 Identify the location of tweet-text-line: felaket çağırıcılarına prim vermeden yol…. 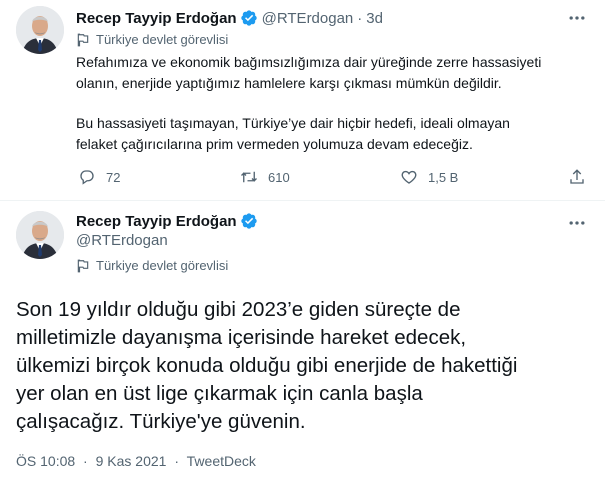
(274, 143).